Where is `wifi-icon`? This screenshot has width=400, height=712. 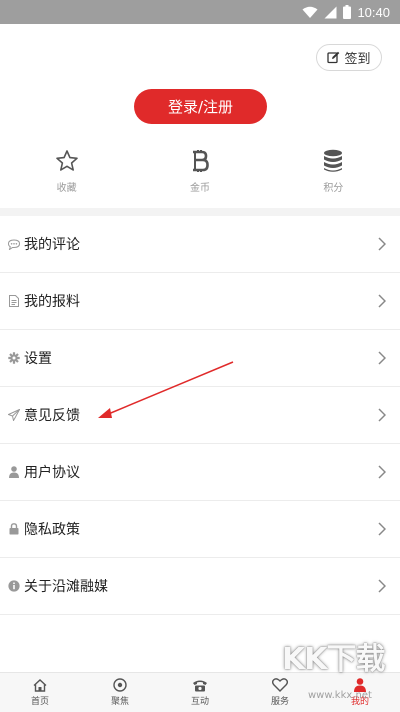 wifi-icon is located at coordinates (310, 12).